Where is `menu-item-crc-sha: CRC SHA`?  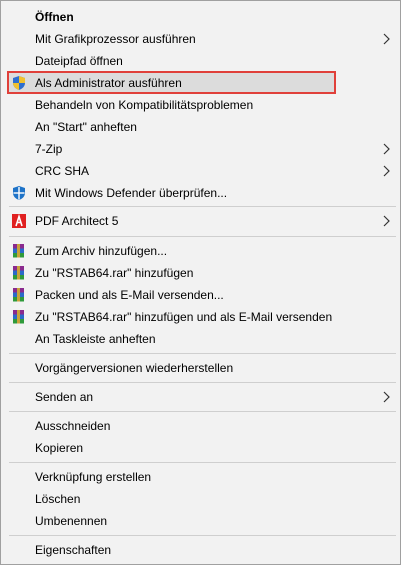
menu-item-crc-sha: CRC SHA is located at coordinates (200, 171).